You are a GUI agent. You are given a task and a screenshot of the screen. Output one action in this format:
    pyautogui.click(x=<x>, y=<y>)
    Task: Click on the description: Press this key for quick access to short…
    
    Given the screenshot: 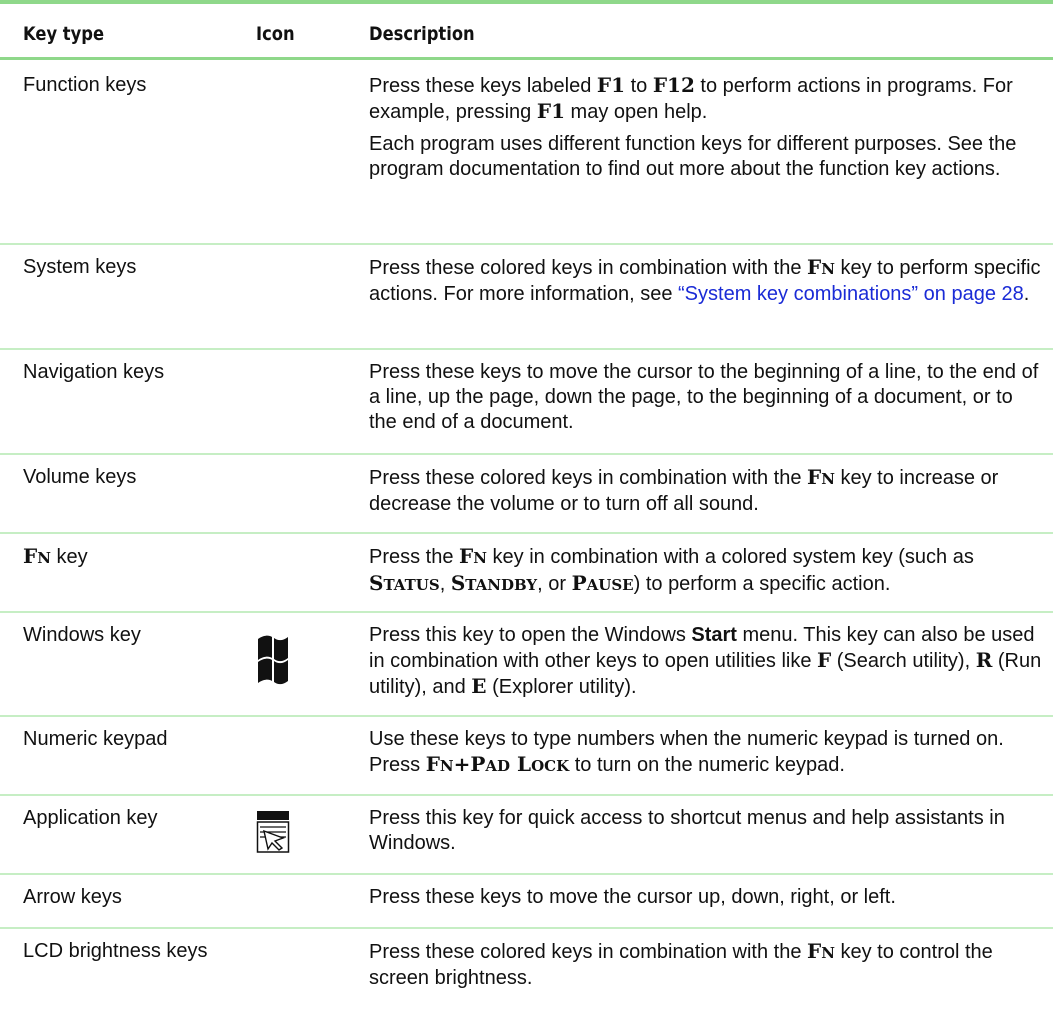 What is the action you would take?
    pyautogui.click(x=687, y=830)
    